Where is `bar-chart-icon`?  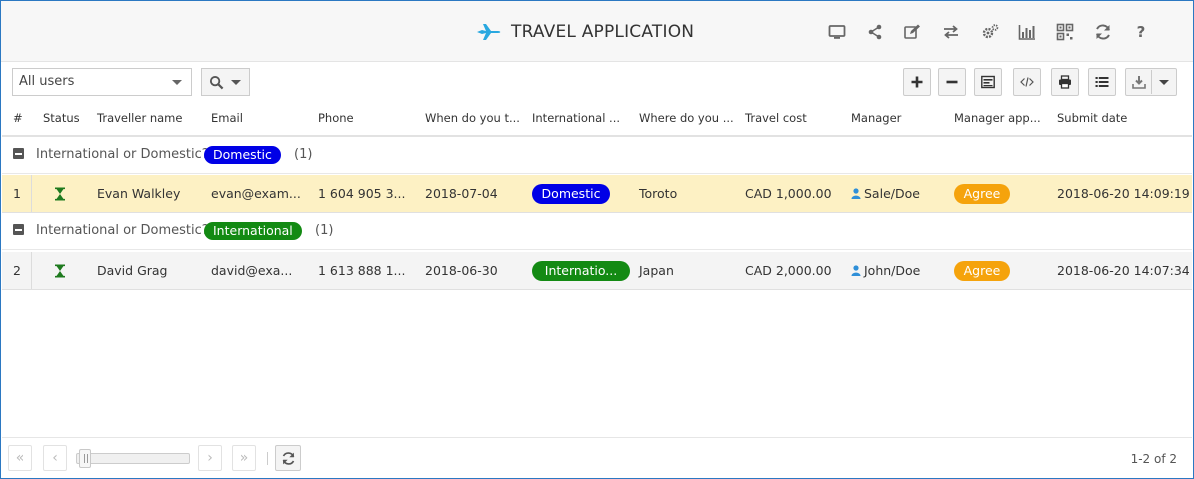 bar-chart-icon is located at coordinates (1027, 32).